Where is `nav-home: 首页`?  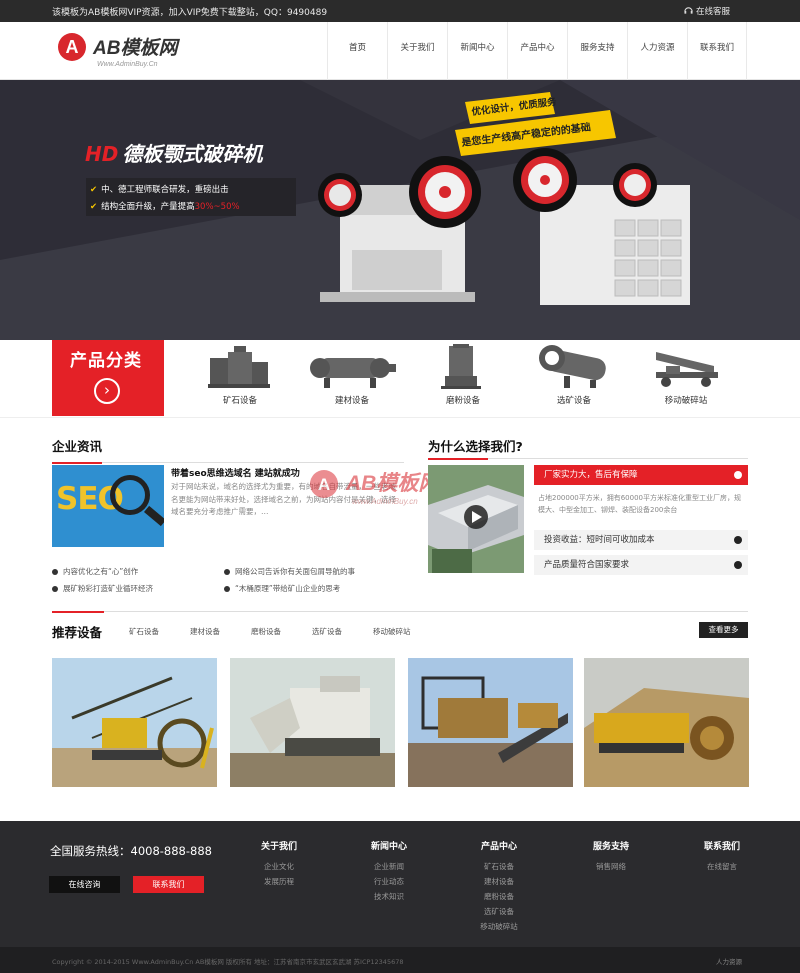 nav-home: 首页 is located at coordinates (357, 51).